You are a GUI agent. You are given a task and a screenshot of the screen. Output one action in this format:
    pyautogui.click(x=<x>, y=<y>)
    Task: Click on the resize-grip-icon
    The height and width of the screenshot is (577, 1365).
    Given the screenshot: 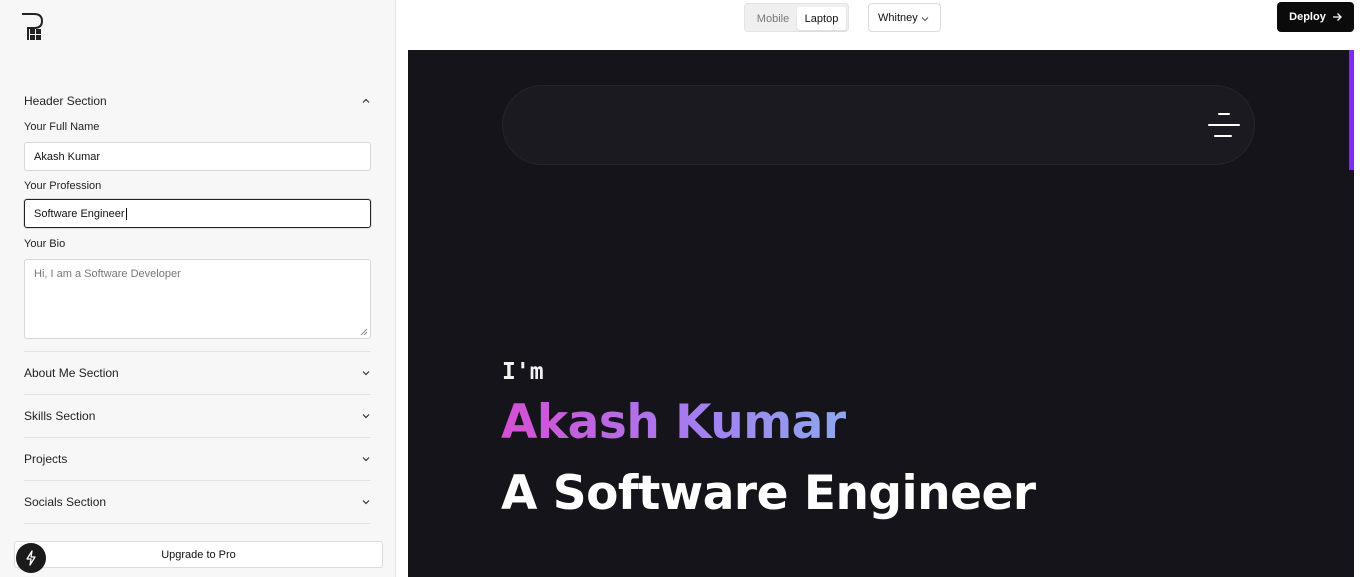 What is the action you would take?
    pyautogui.click(x=364, y=332)
    